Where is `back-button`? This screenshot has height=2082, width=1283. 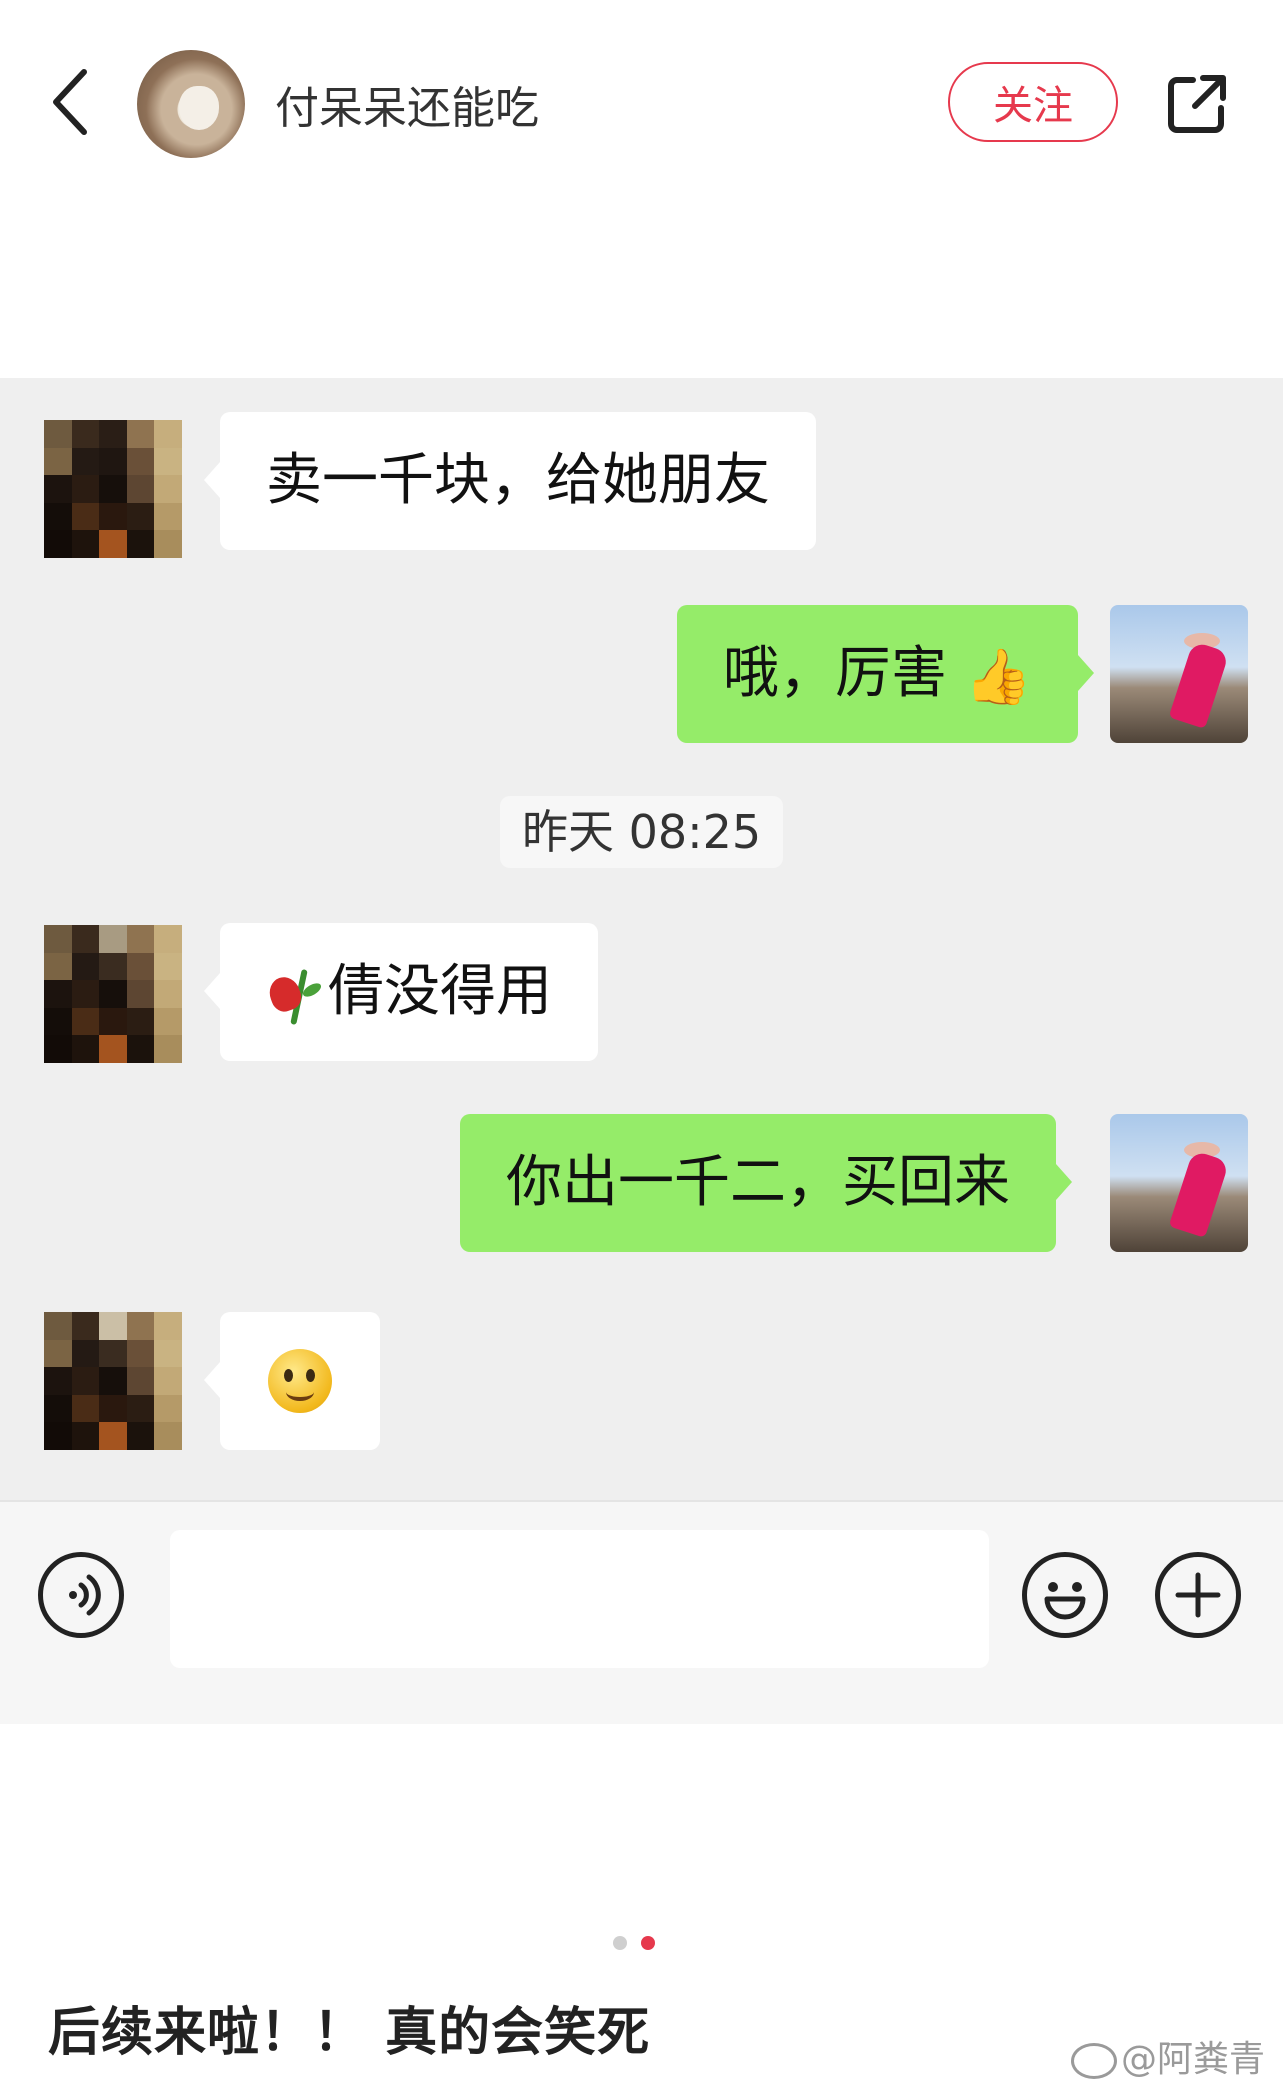 back-button is located at coordinates (70, 102).